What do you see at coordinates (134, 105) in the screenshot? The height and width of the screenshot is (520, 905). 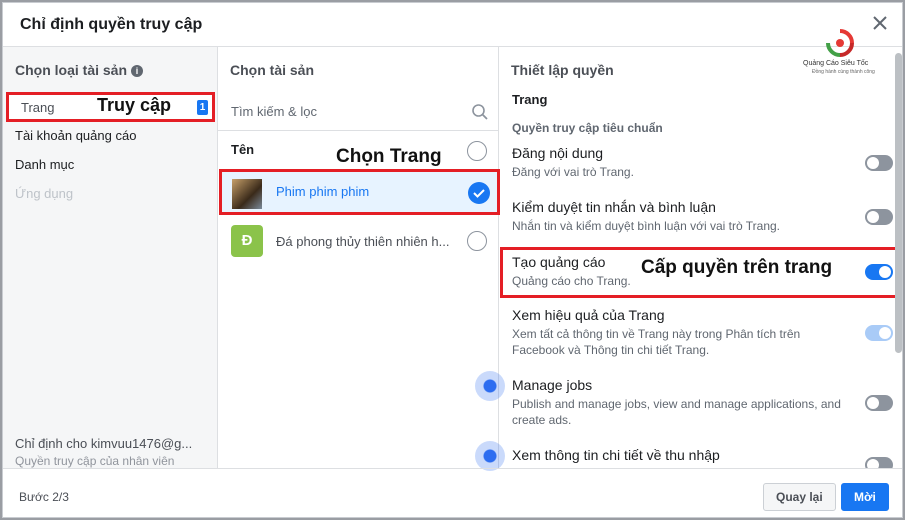 I see `annotation-access: Truy cập` at bounding box center [134, 105].